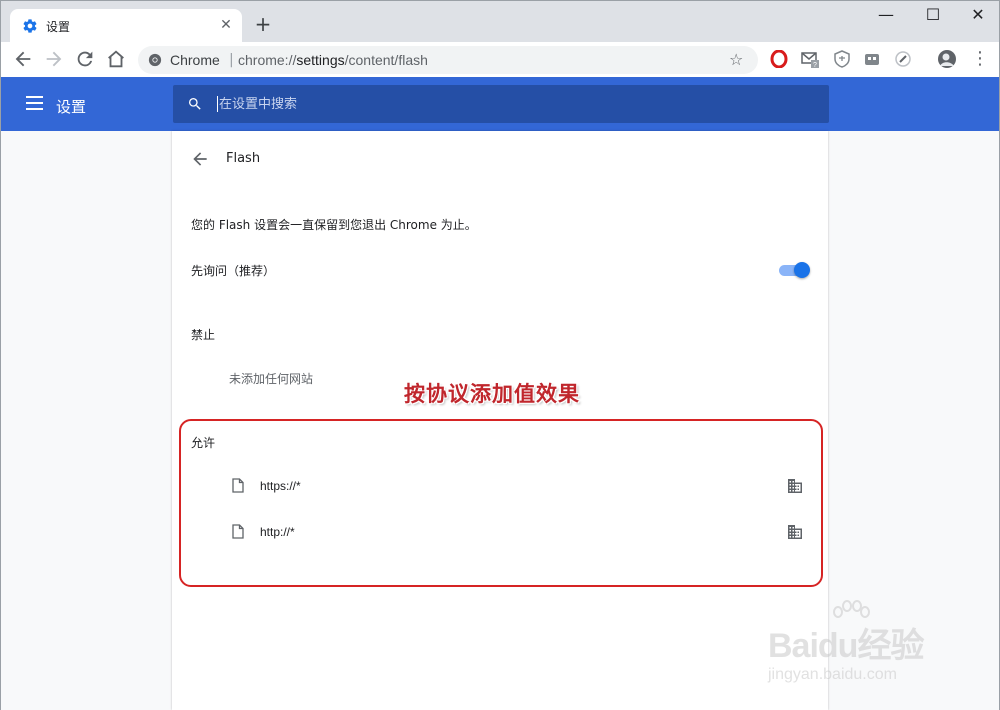  I want to click on flash-description: 您的 Flash 设置会一直保留到您退出 Chrome 为止。, so click(334, 225).